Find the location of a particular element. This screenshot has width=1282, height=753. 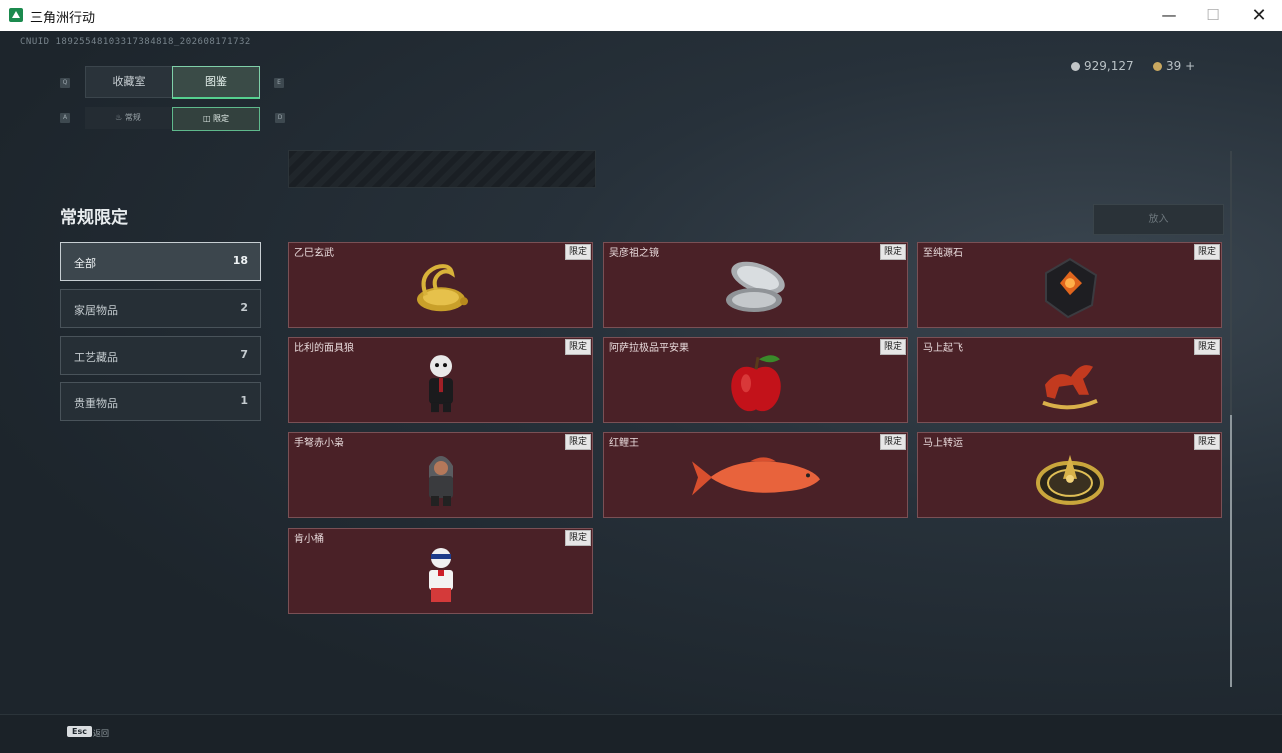

silver-currency: 929,127 is located at coordinates (1102, 66).